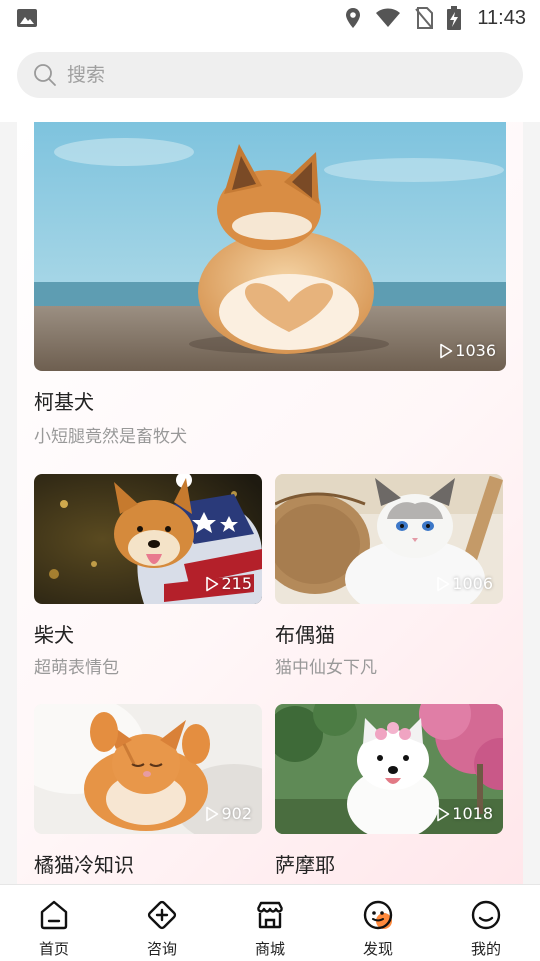 The width and height of the screenshot is (540, 961). Describe the element at coordinates (270, 18) in the screenshot. I see `status-bar: 11:43` at that location.